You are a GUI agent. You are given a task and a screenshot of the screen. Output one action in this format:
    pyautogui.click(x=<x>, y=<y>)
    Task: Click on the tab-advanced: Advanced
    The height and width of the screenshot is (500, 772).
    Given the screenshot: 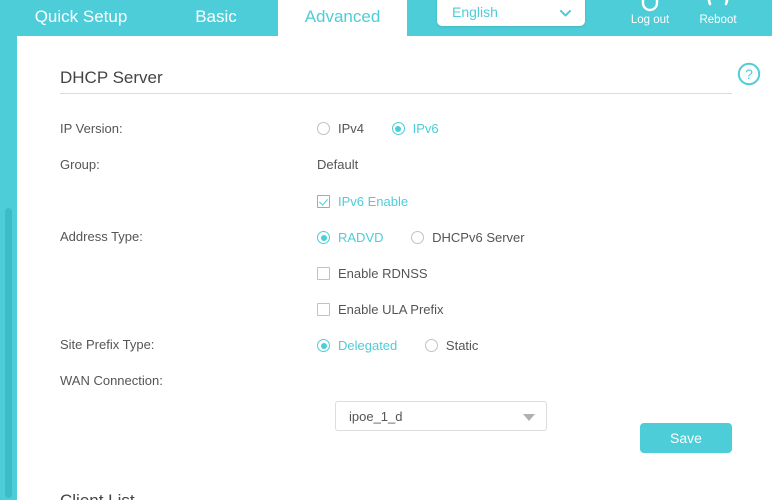 What is the action you would take?
    pyautogui.click(x=342, y=18)
    